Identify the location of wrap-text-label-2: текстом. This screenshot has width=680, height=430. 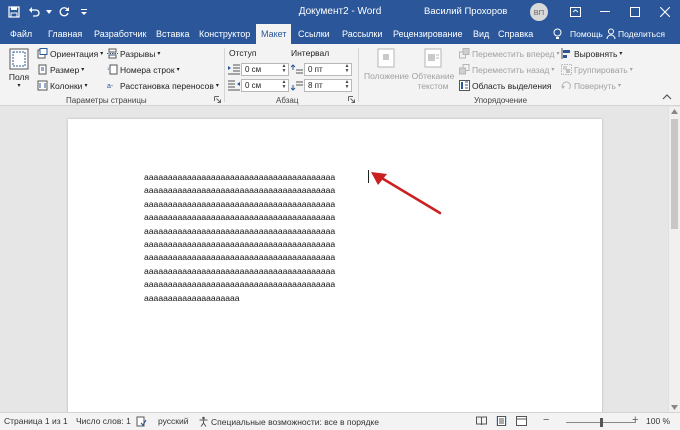
(433, 86).